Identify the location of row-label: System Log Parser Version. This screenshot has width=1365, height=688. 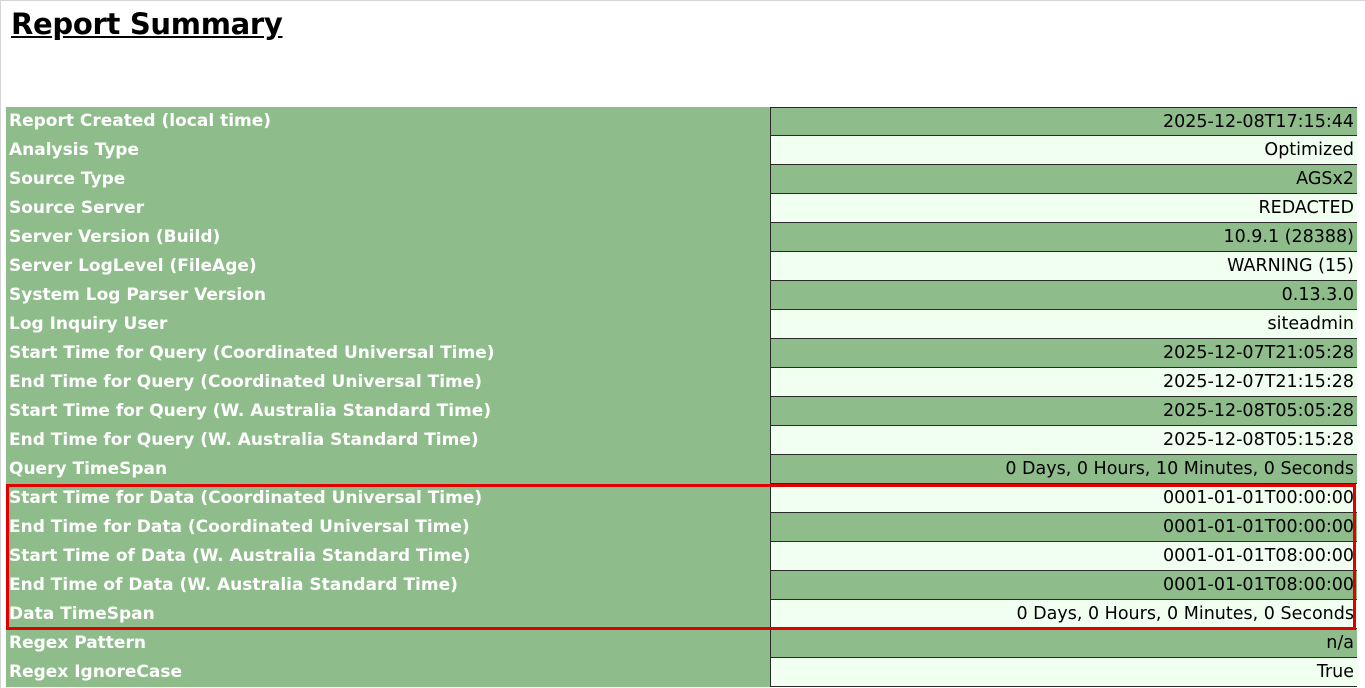
(388, 295).